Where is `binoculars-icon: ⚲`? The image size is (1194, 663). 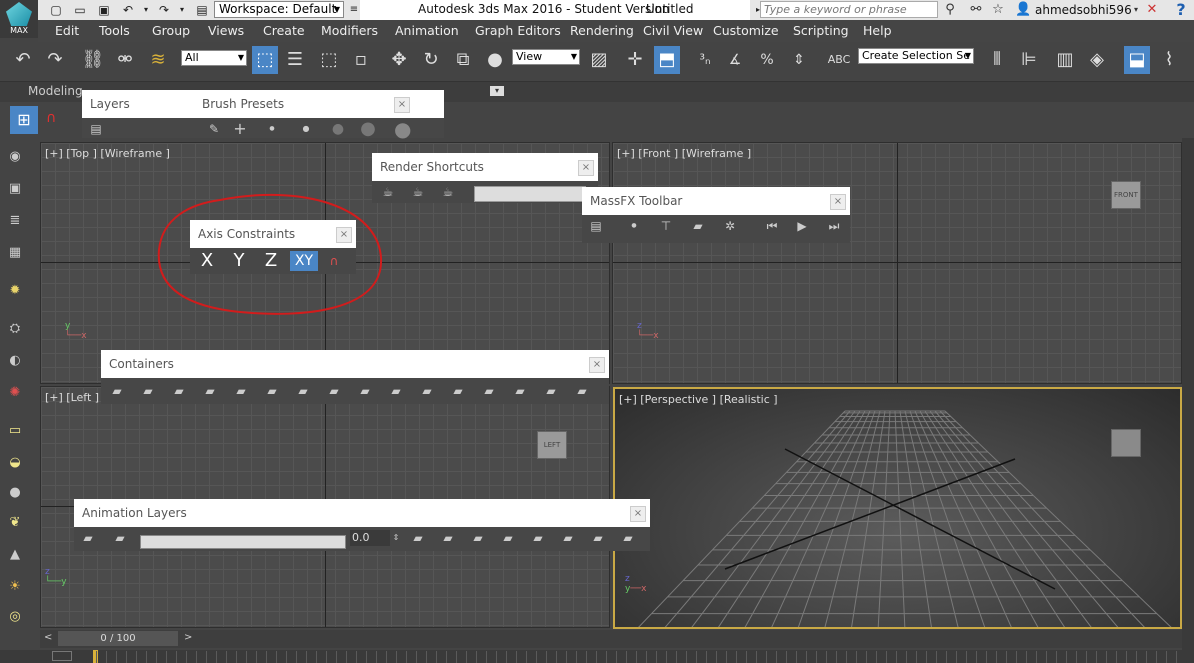 binoculars-icon: ⚲ is located at coordinates (950, 10).